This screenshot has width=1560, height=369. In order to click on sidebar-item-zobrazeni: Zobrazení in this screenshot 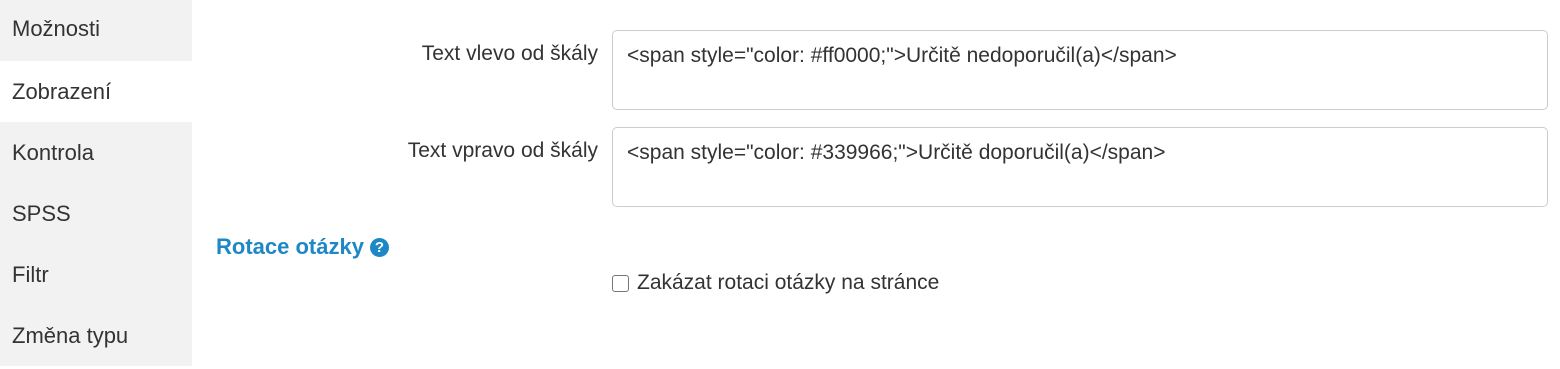, I will do `click(96, 91)`.